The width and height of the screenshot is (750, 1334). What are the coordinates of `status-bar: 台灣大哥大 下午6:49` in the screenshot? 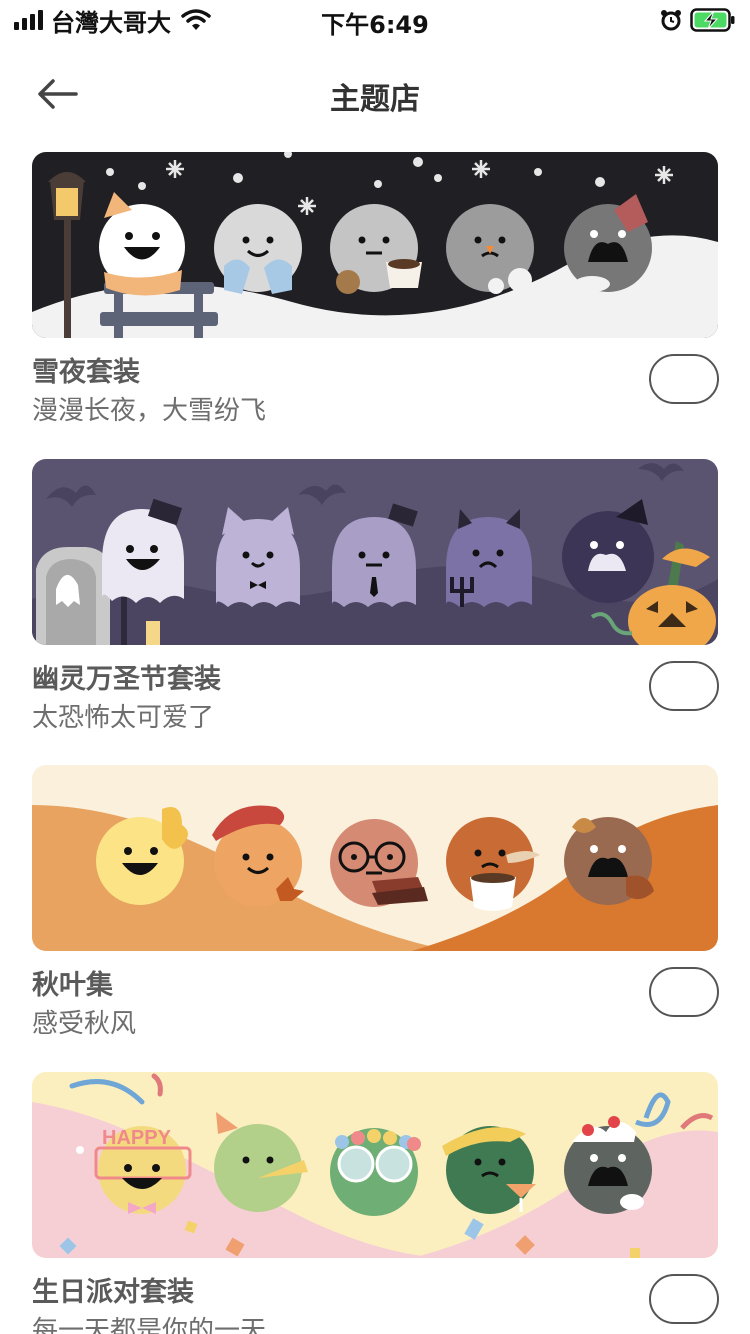 It's located at (375, 20).